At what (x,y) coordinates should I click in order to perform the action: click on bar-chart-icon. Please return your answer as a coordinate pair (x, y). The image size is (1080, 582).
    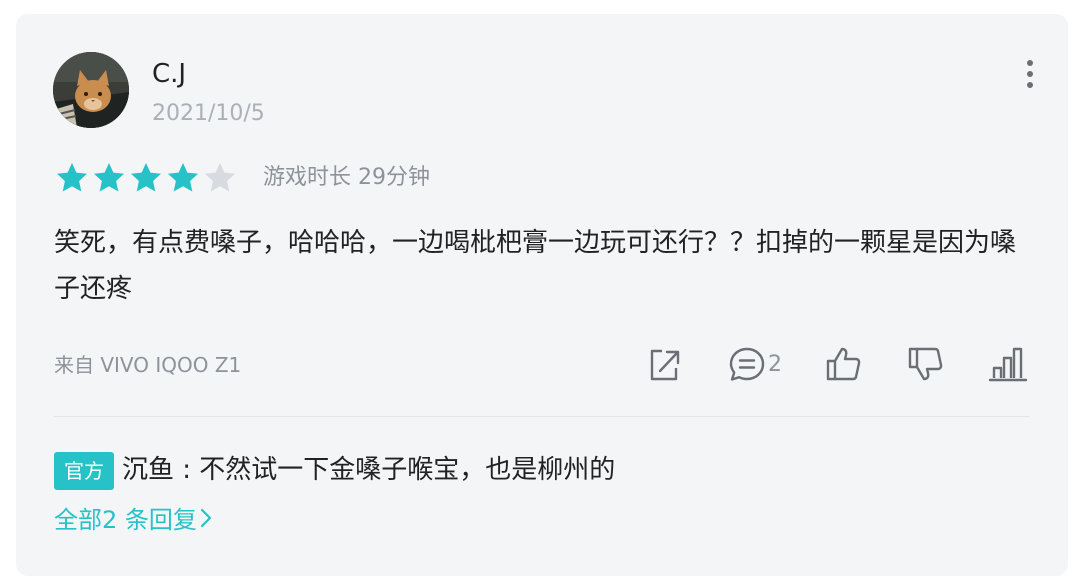
    Looking at the image, I should click on (1008, 364).